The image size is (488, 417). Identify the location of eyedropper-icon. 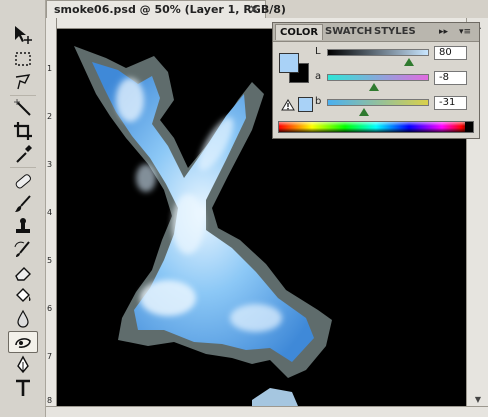
(24, 154).